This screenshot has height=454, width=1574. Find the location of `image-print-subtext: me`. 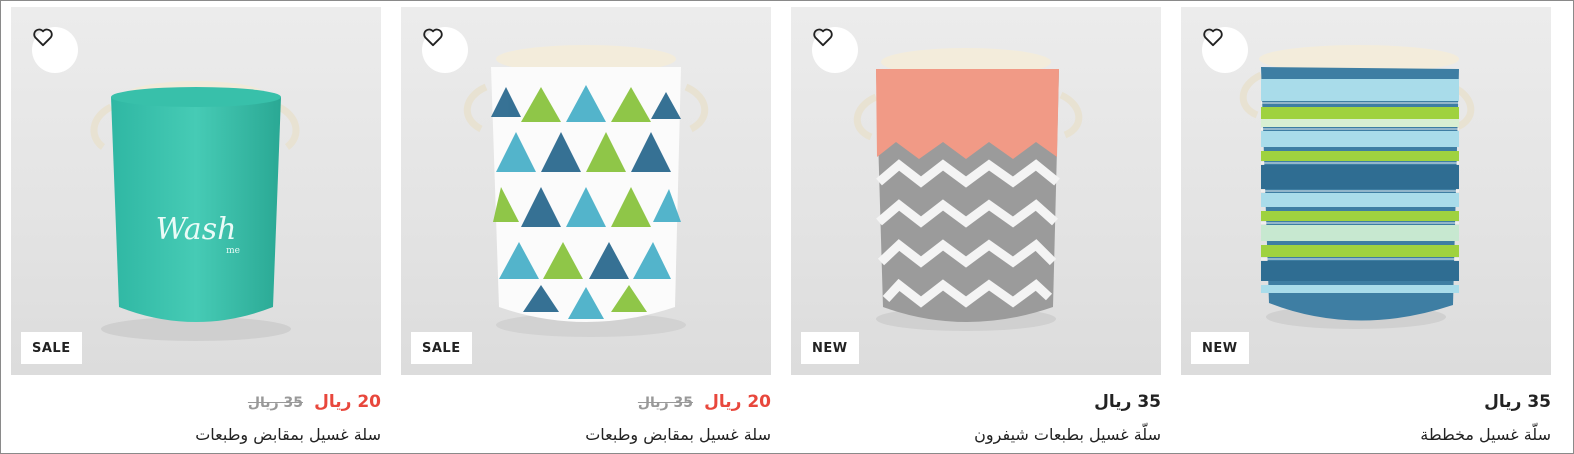

image-print-subtext: me is located at coordinates (233, 251).